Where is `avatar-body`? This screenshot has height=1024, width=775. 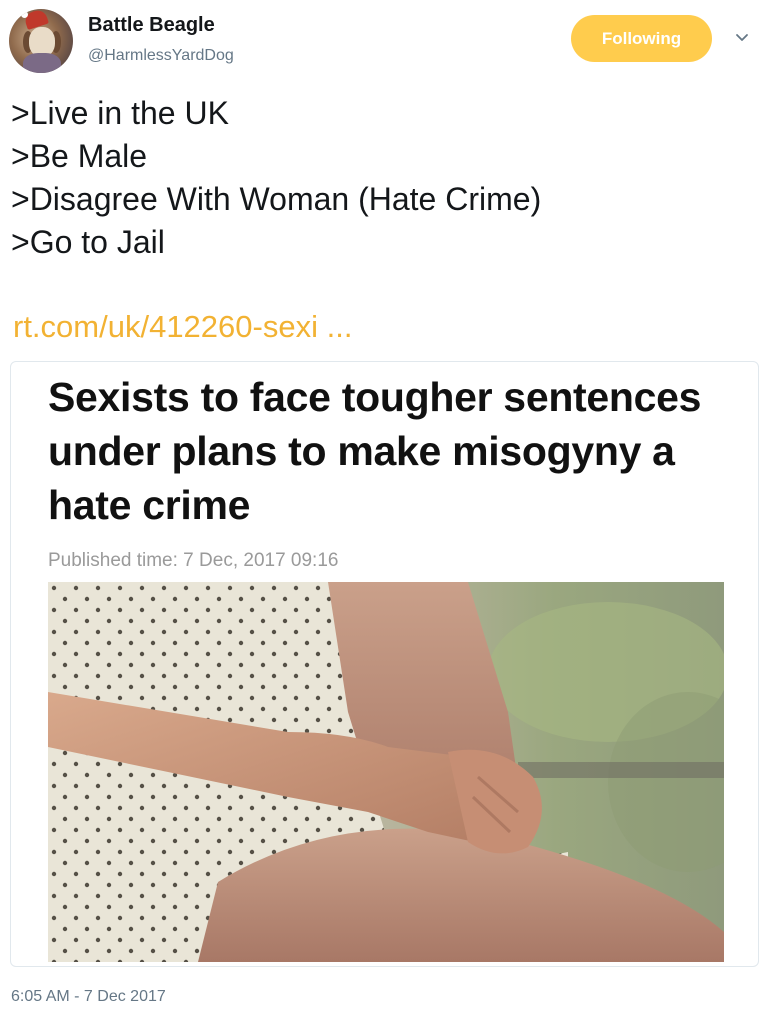 avatar-body is located at coordinates (42, 63).